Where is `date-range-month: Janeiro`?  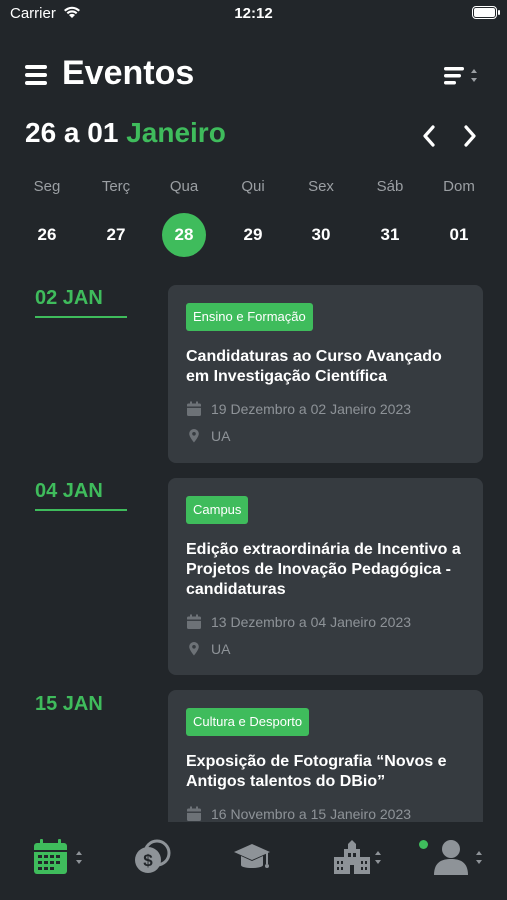
date-range-month: Janeiro is located at coordinates (176, 132).